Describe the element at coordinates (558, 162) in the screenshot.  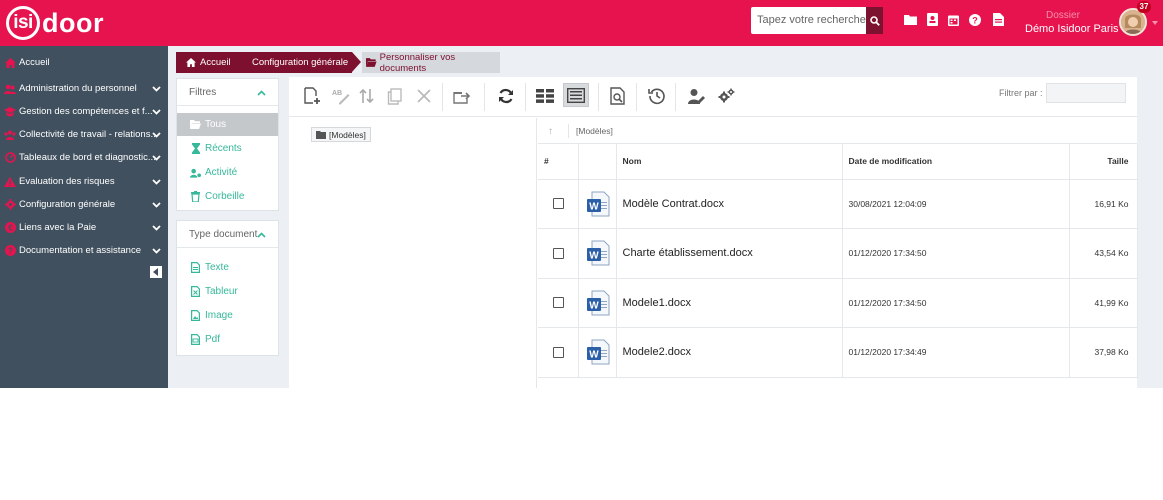
I see `column-header-index: #` at that location.